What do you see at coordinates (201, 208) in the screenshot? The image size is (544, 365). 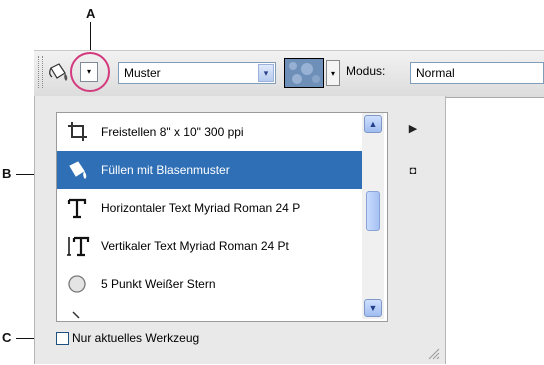 I see `list-item-label: Horizontaler Text Myriad Roman 24 P` at bounding box center [201, 208].